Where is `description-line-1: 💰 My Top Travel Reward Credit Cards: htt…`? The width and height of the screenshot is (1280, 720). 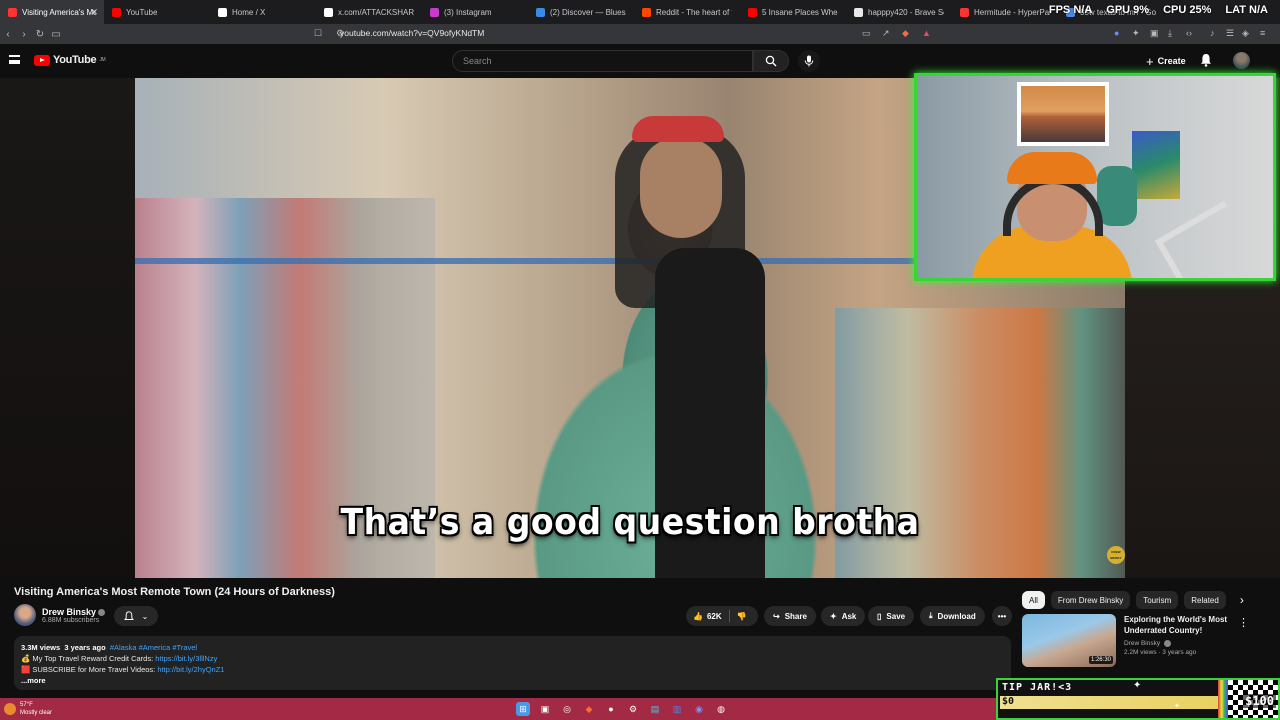 description-line-1: 💰 My Top Travel Reward Credit Cards: htt… is located at coordinates (512, 658).